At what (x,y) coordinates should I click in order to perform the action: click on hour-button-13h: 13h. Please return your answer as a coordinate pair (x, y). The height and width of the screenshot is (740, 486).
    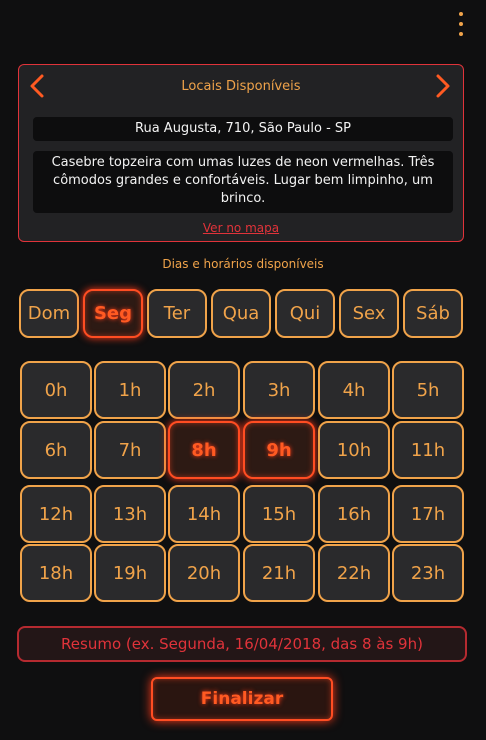
    Looking at the image, I should click on (130, 514).